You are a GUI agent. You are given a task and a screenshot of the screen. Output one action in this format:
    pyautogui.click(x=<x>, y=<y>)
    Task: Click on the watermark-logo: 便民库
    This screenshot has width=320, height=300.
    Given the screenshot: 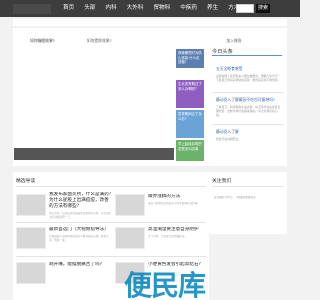 What is the action you would take?
    pyautogui.click(x=165, y=284)
    